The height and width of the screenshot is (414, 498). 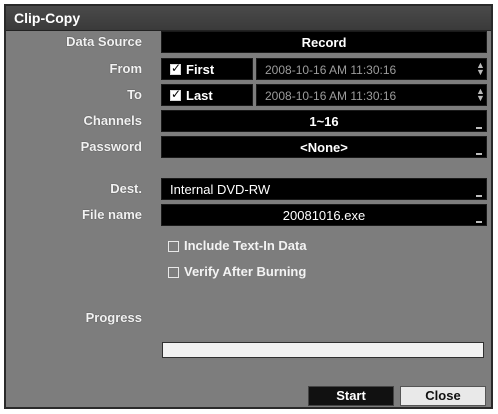 I want to click on from-first-toggle: ✓ First, so click(x=207, y=69).